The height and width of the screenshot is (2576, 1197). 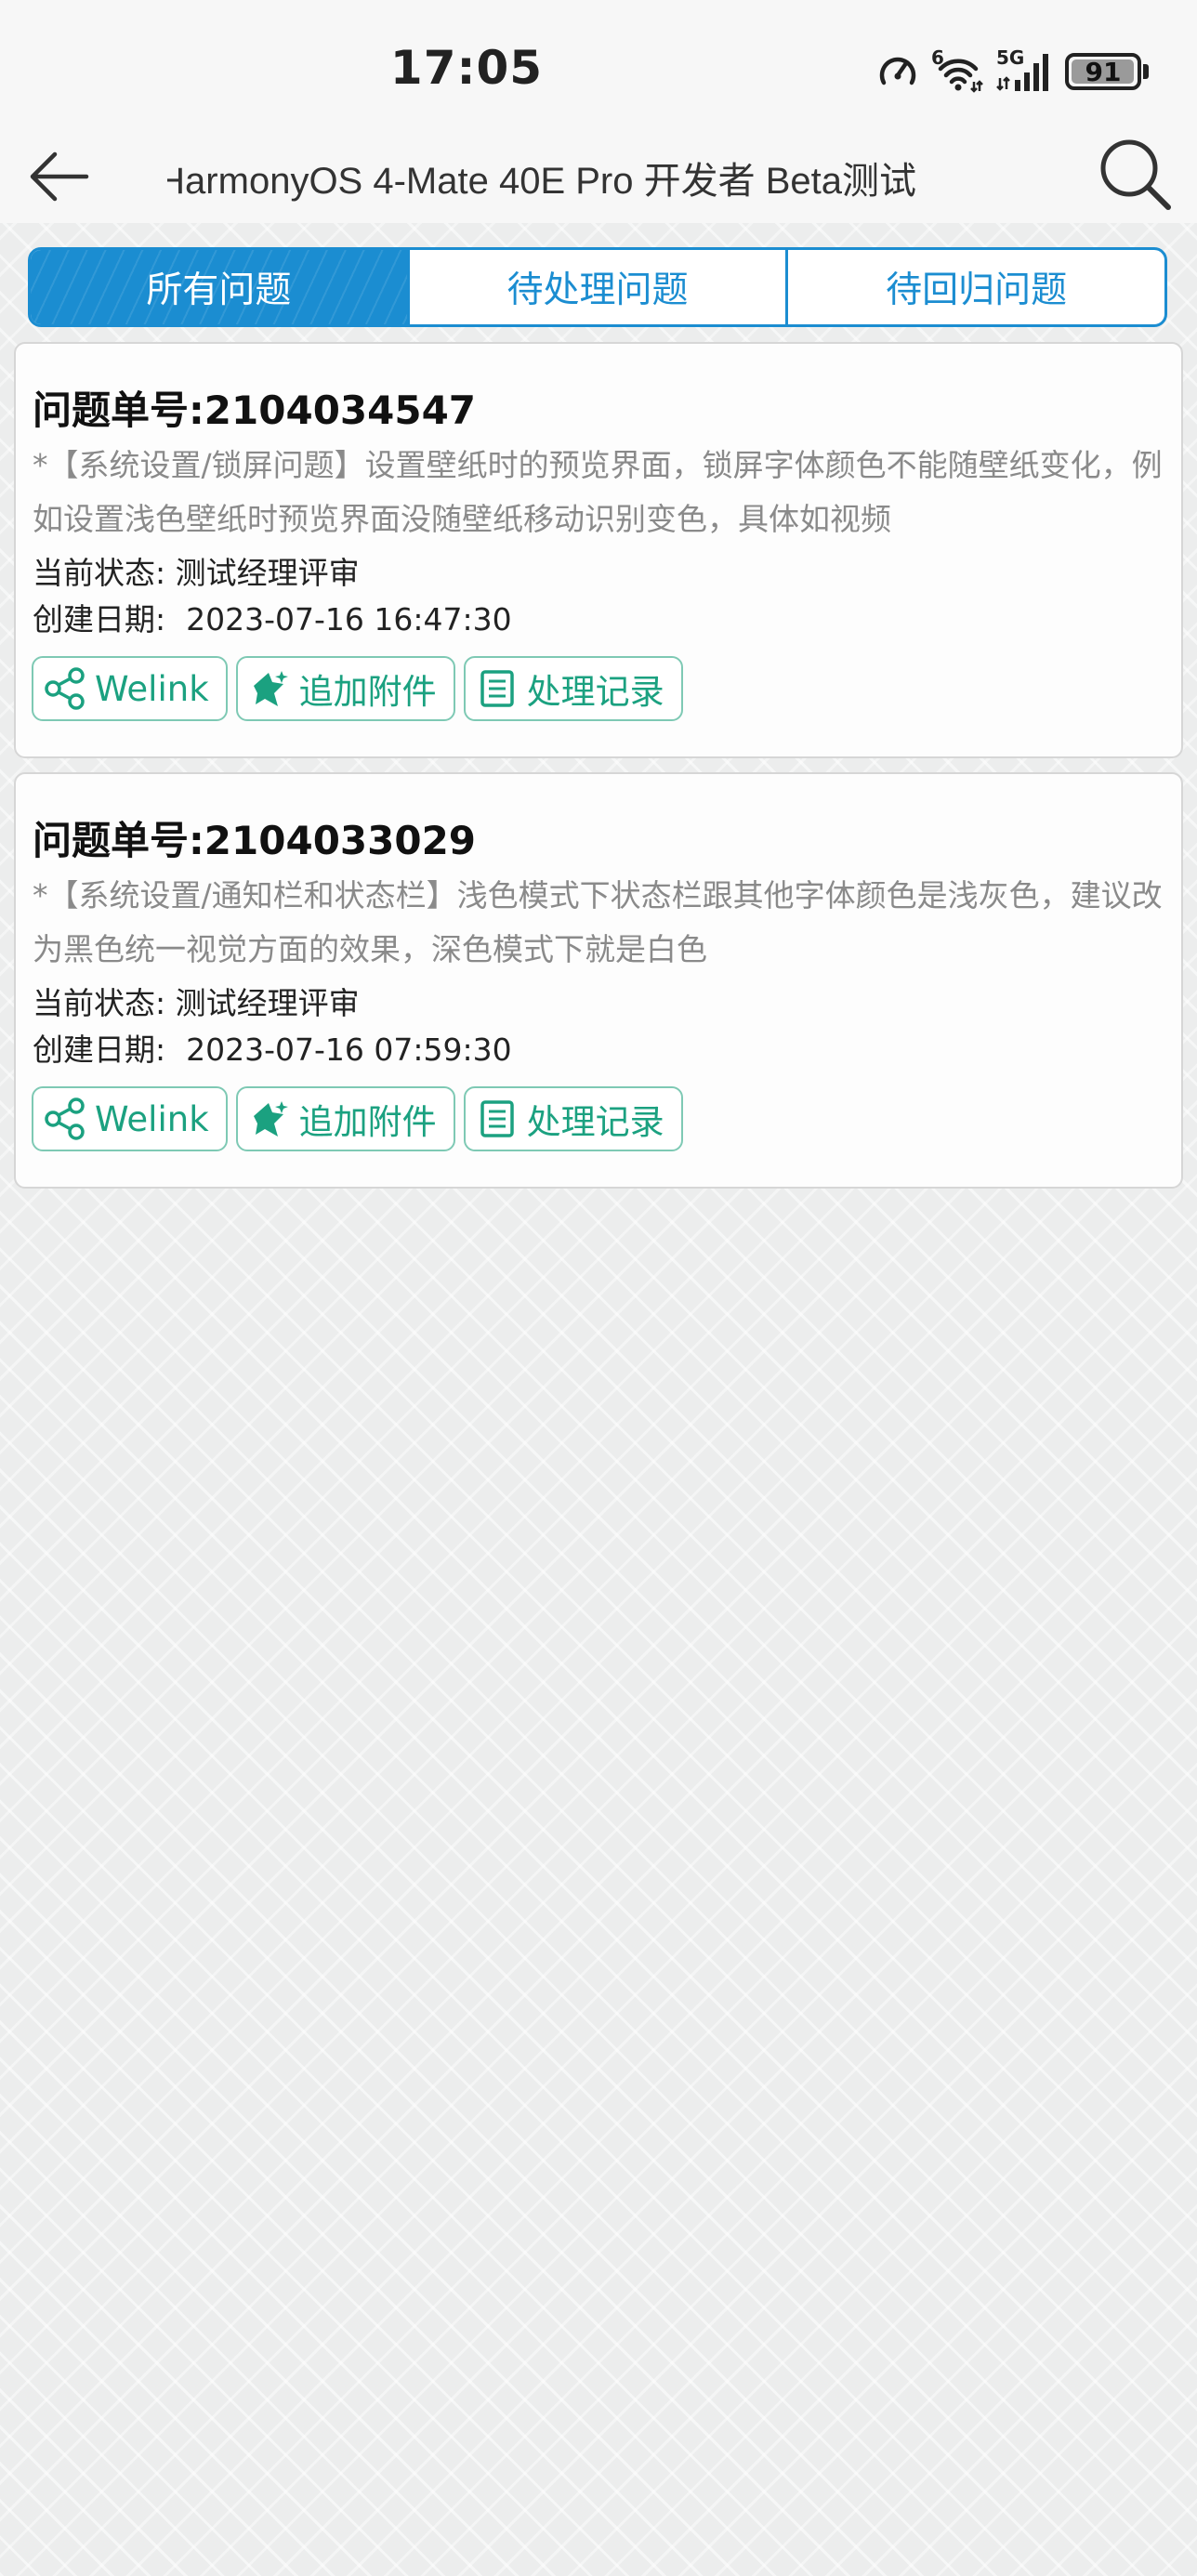 I want to click on issue-created-date: 创建日期: 2023-07-16 07:59:30, so click(x=272, y=1047).